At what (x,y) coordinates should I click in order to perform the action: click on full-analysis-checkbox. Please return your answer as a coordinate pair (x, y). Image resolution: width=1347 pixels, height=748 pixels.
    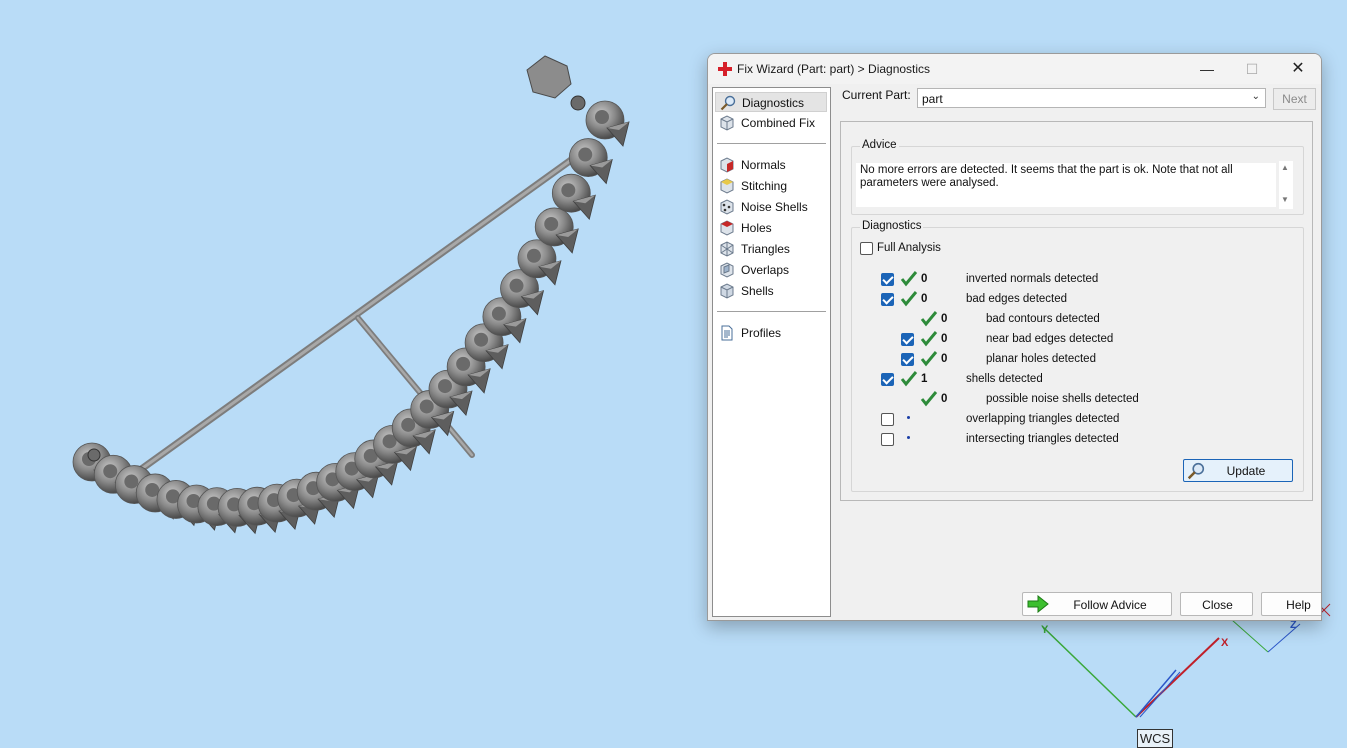
    Looking at the image, I should click on (866, 248).